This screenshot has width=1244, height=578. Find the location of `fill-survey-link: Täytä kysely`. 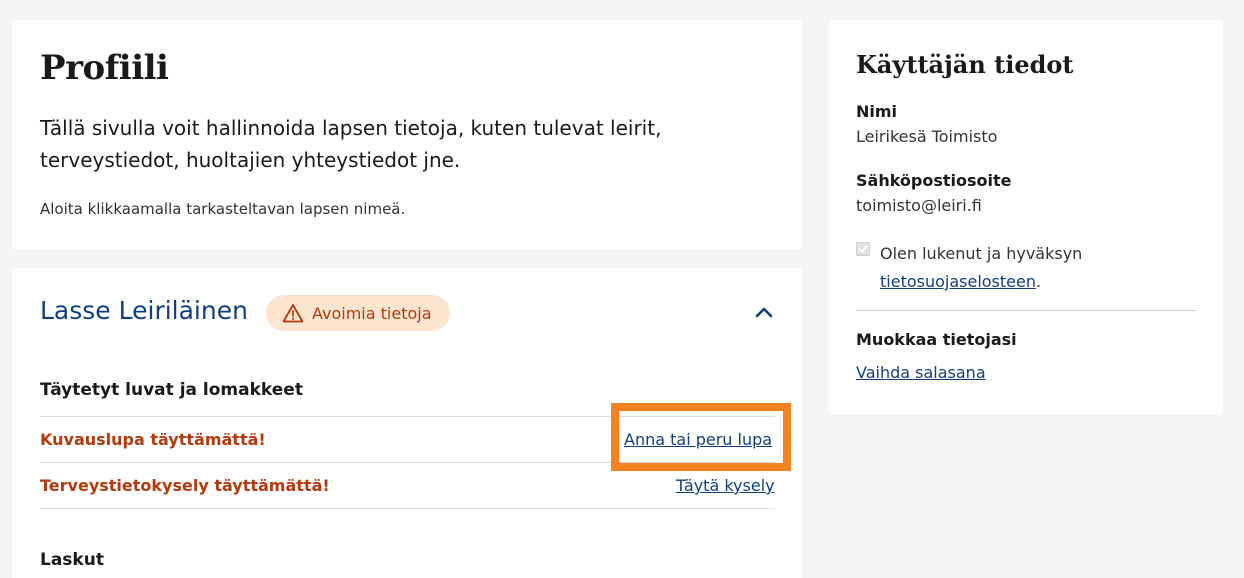

fill-survey-link: Täytä kysely is located at coordinates (725, 485).